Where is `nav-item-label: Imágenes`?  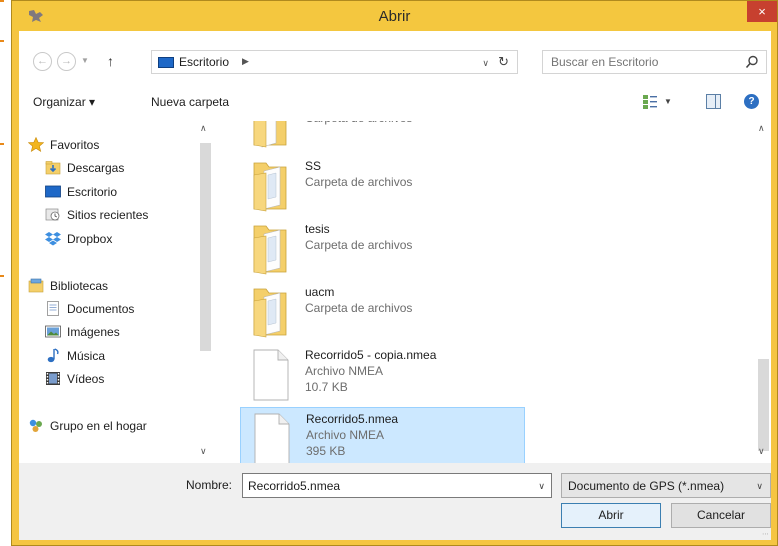 nav-item-label: Imágenes is located at coordinates (93, 332).